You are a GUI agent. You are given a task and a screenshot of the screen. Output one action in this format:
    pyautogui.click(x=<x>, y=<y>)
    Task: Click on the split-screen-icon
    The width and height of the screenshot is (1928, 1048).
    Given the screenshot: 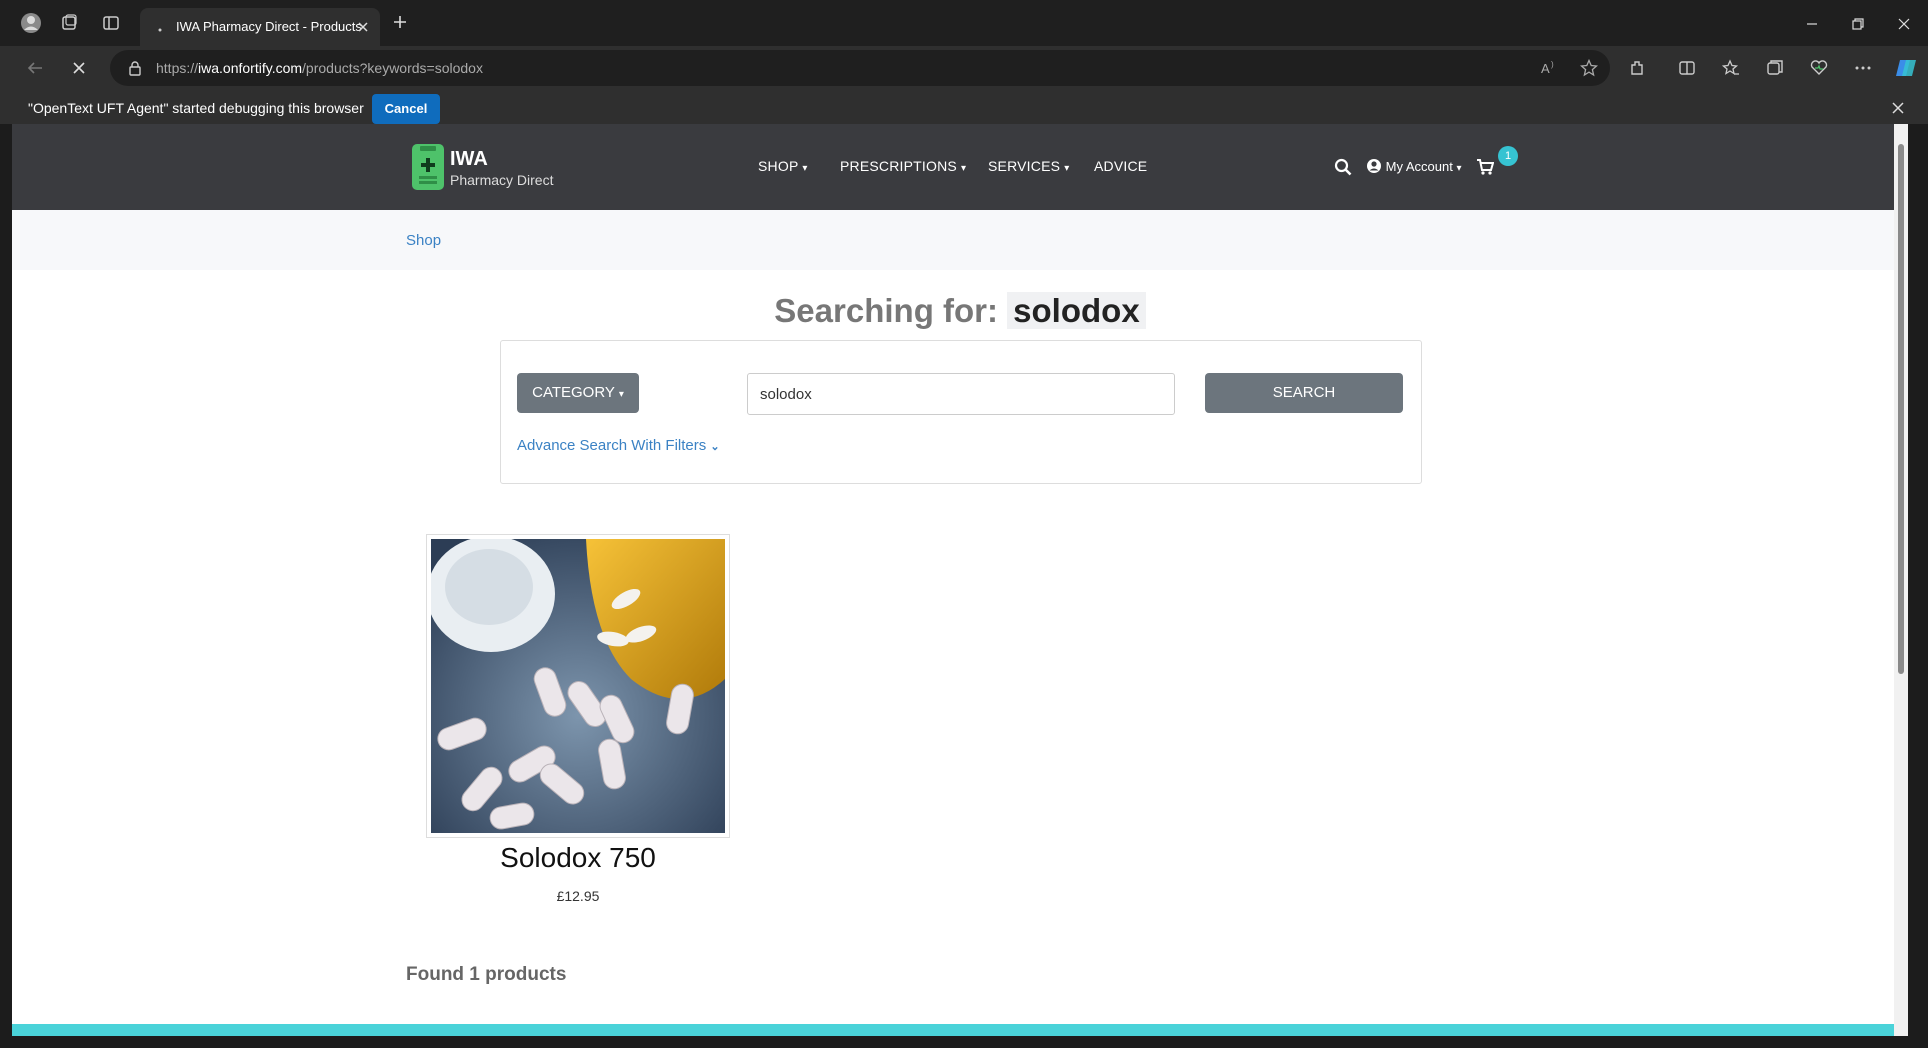 What is the action you would take?
    pyautogui.click(x=1687, y=68)
    